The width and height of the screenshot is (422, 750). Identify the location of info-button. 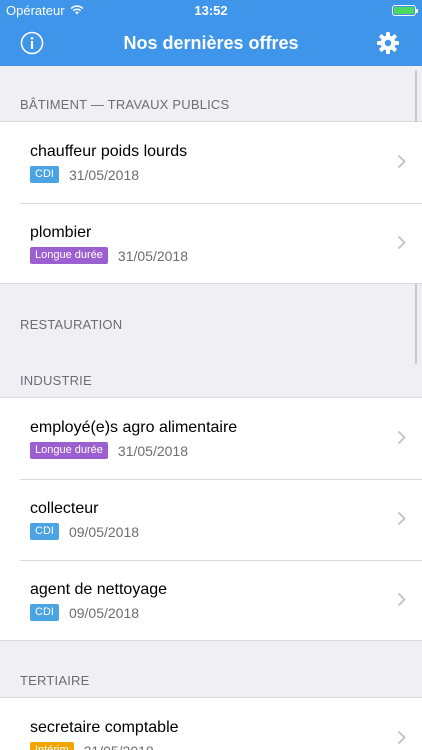
(32, 43).